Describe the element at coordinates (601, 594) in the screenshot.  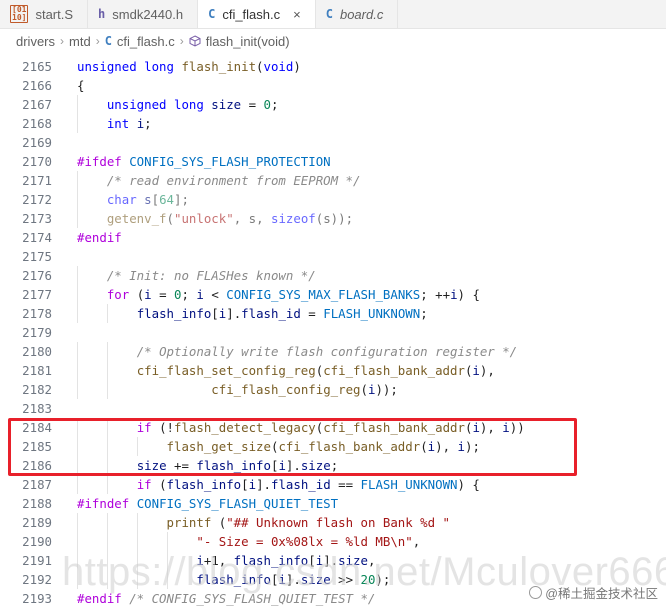
I see `site-badge-label: @稀土掘金技术社区` at that location.